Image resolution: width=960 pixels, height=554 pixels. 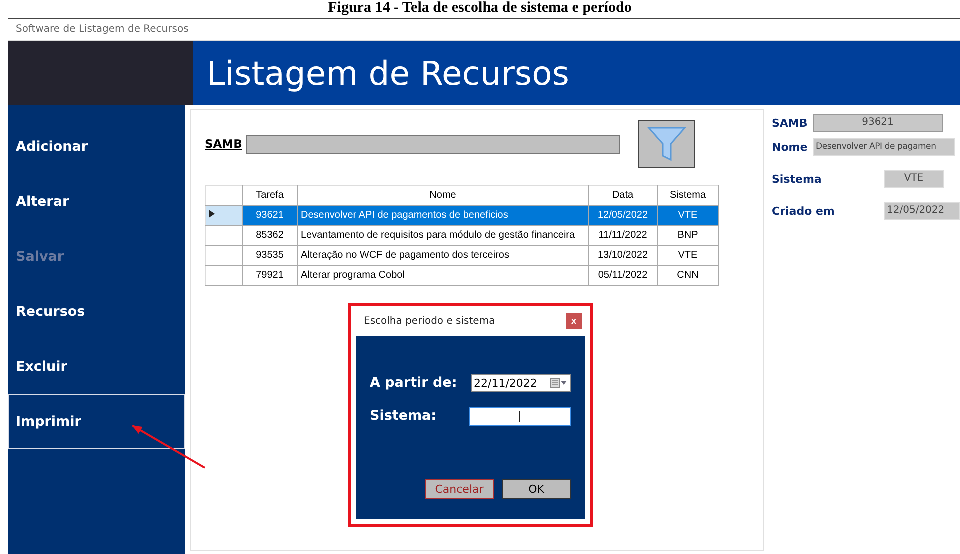 What do you see at coordinates (790, 123) in the screenshot?
I see `field-label: SAMB` at bounding box center [790, 123].